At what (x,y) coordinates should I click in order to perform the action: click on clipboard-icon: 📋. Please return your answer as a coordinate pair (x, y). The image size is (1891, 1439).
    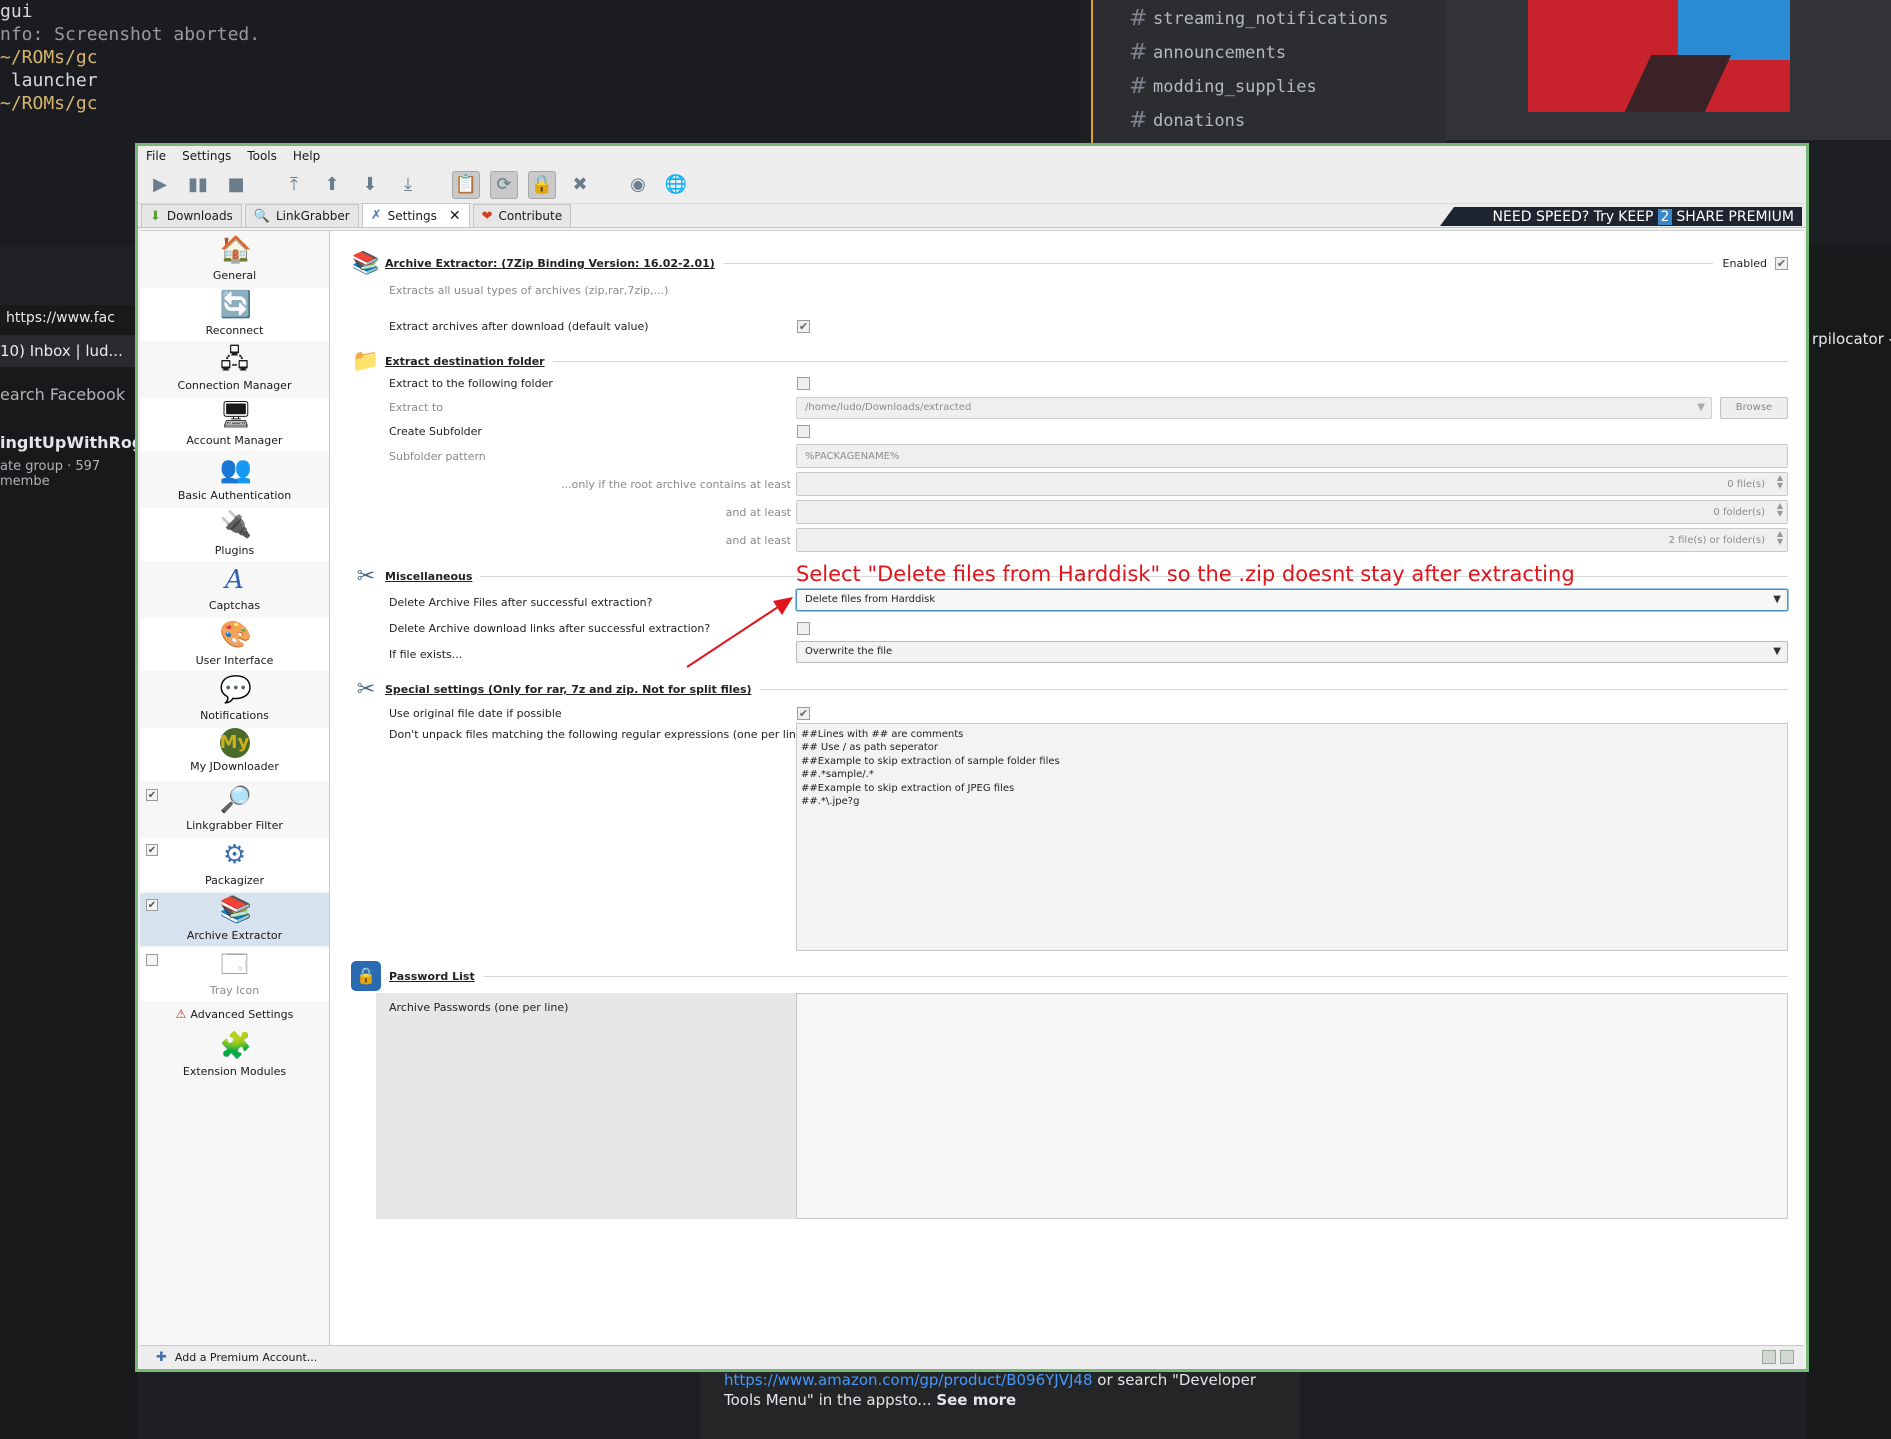
    Looking at the image, I should click on (466, 184).